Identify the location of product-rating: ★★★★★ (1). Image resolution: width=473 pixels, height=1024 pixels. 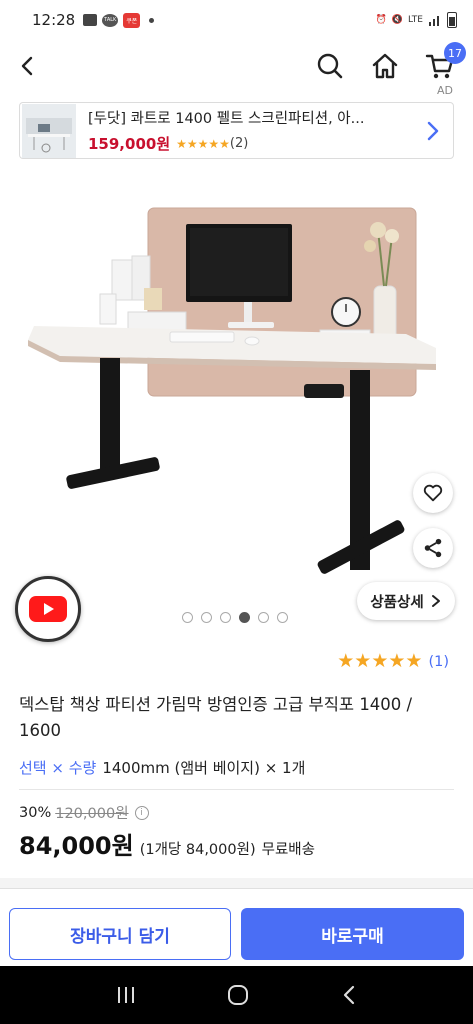
(393, 661).